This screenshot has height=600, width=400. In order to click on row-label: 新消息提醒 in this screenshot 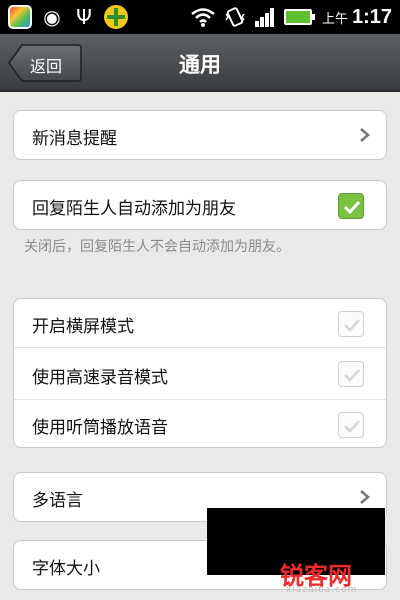, I will do `click(74, 139)`.